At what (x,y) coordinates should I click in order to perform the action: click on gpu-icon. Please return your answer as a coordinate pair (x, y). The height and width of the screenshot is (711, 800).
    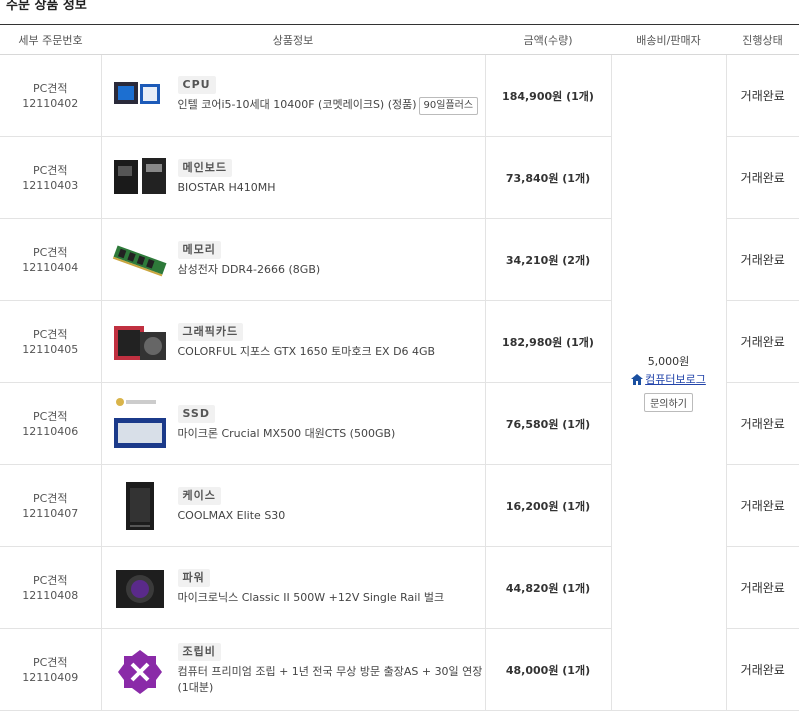
    Looking at the image, I should click on (139, 342).